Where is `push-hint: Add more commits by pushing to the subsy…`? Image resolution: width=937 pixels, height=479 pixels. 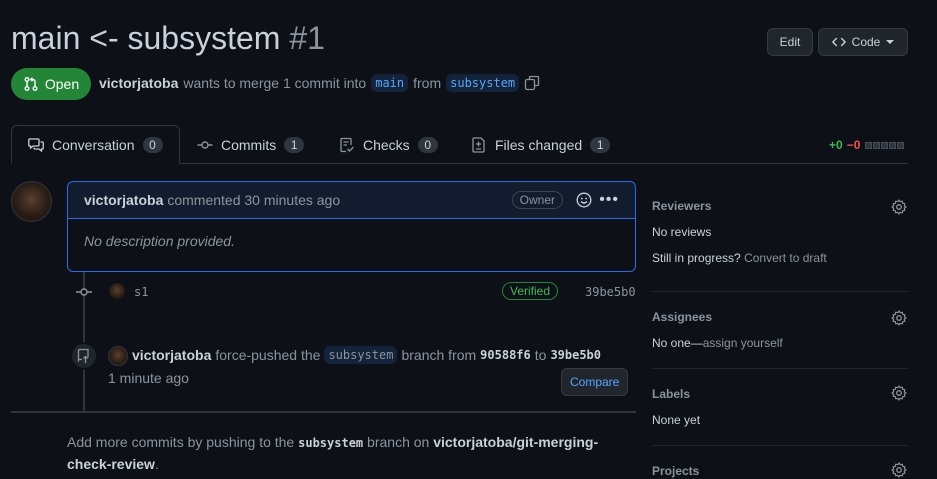
push-hint: Add more commits by pushing to the subsy… is located at coordinates (351, 453).